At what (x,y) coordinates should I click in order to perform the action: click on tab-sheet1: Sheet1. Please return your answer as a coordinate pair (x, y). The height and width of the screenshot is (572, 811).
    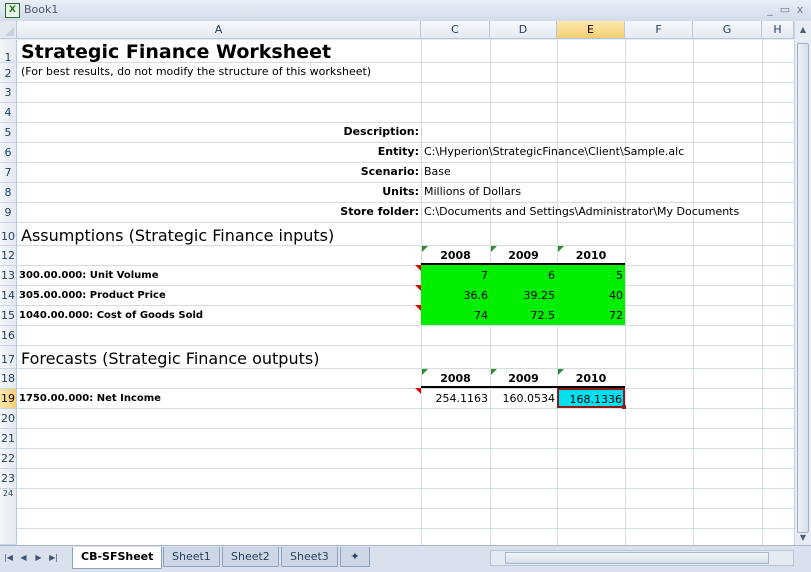
    Looking at the image, I should click on (191, 557).